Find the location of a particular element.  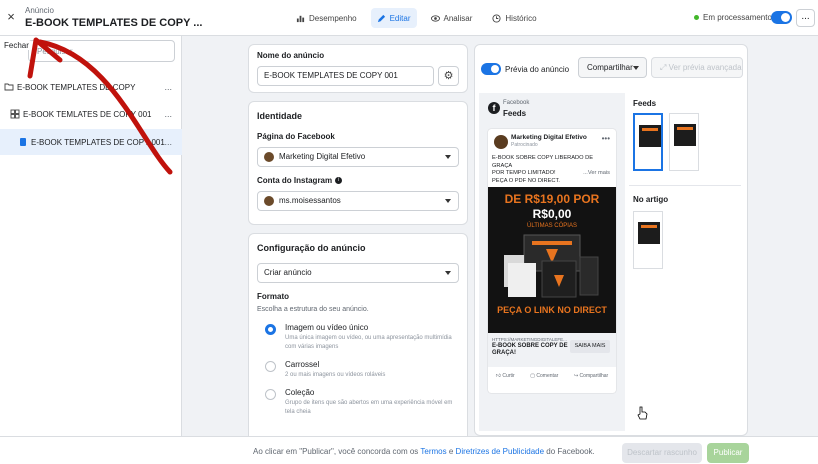

fb-page-select: Marketing Digital Efetivo is located at coordinates (358, 157).